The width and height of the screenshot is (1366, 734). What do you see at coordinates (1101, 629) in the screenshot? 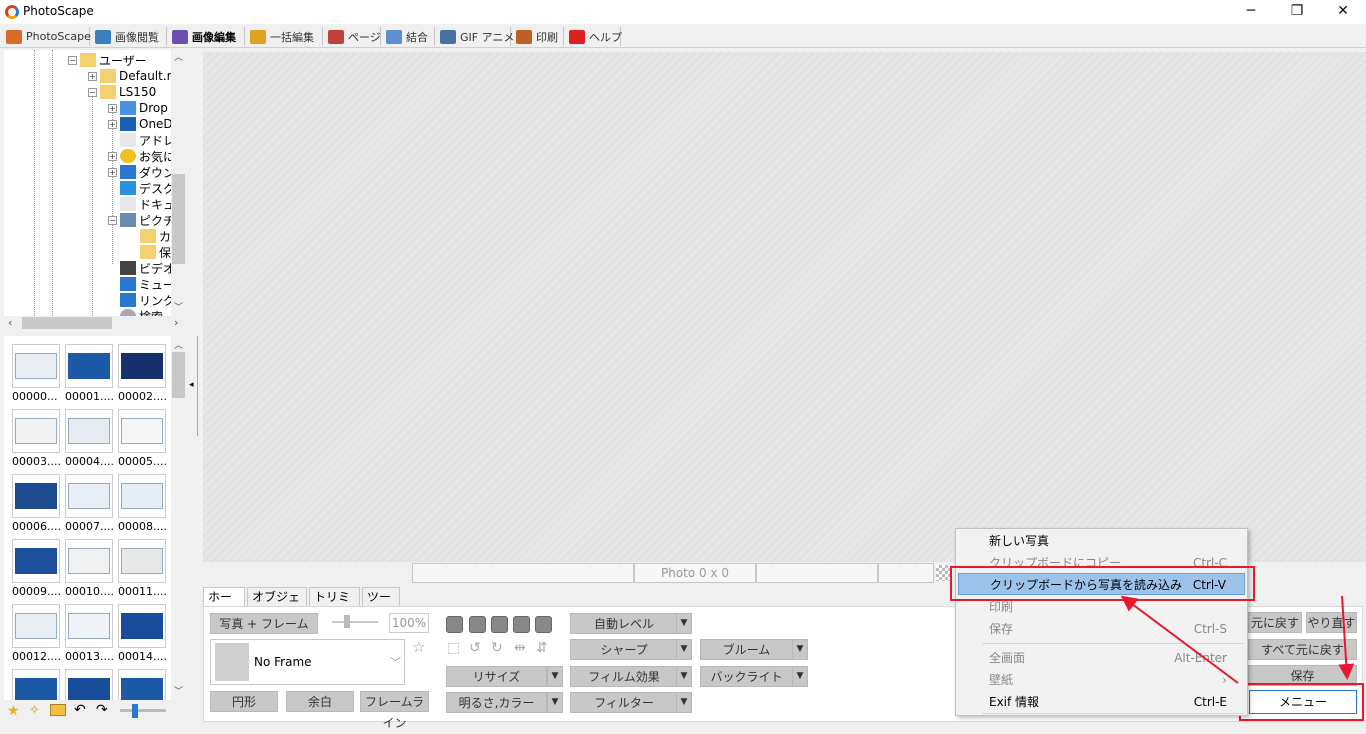
I see `context-menu-item: 保存 Ctrl-S` at bounding box center [1101, 629].